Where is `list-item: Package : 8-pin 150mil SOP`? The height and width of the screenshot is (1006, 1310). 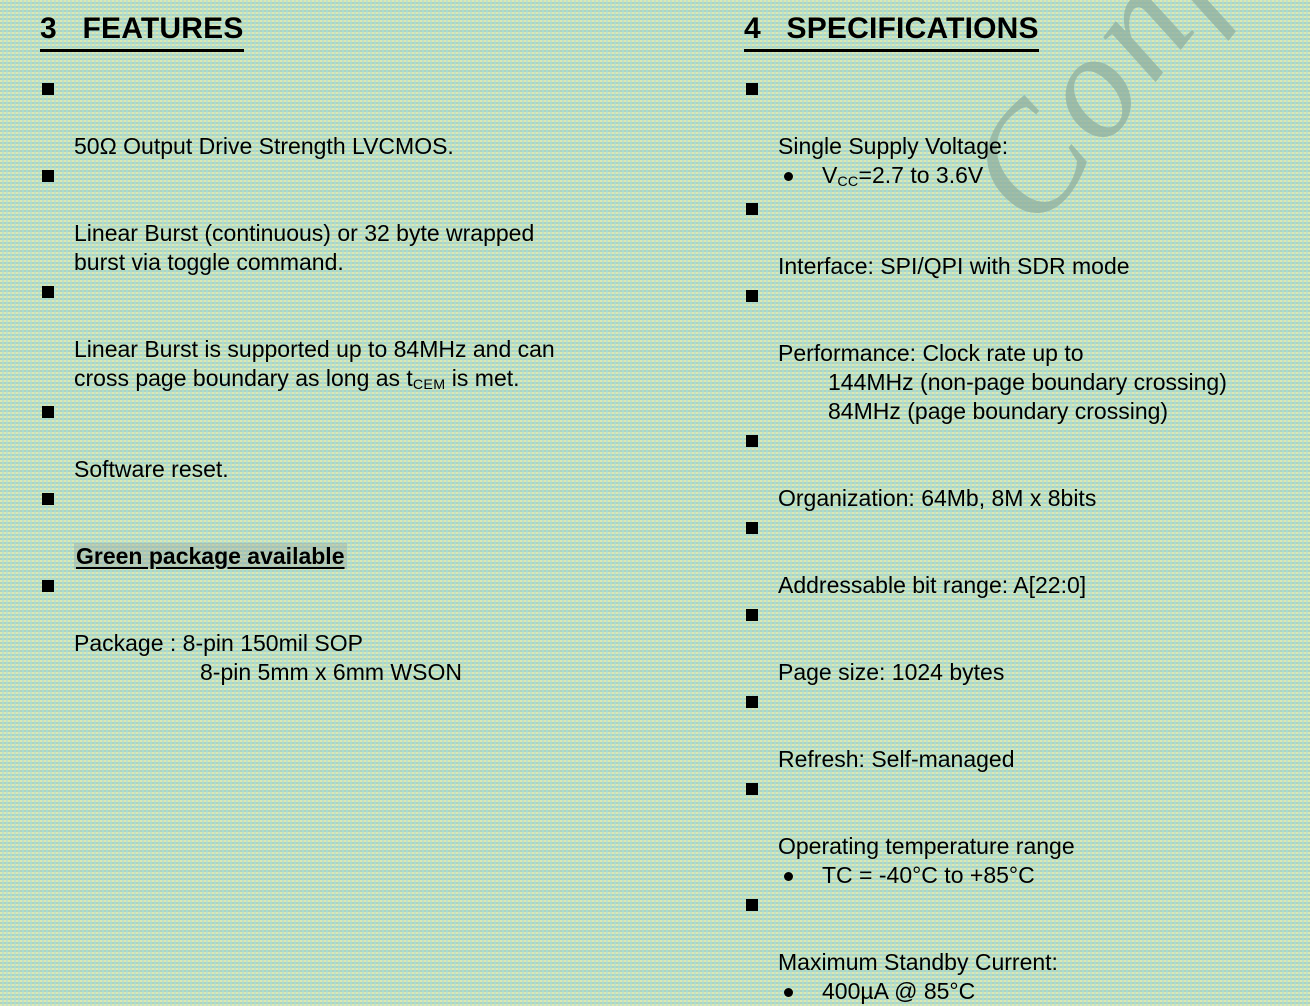
list-item: Package : 8-pin 150mil SOP is located at coordinates (366, 614).